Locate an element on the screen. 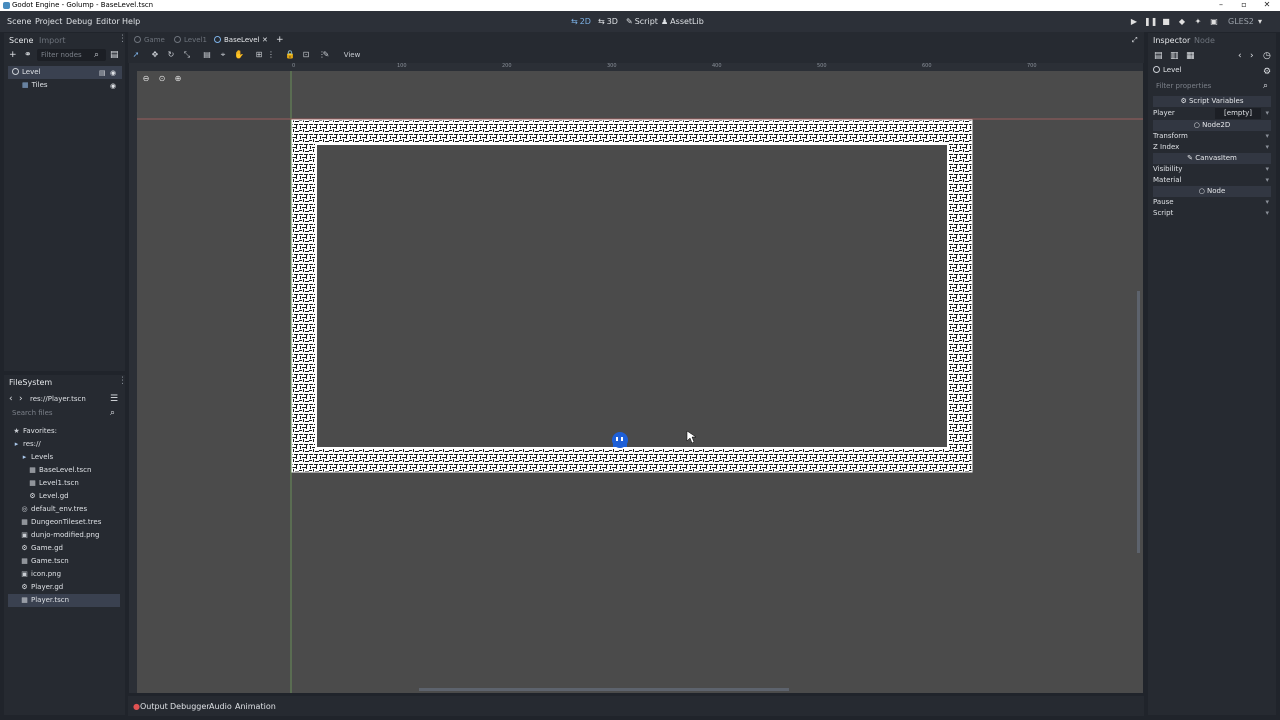  tab-output: ●Output is located at coordinates (150, 706).